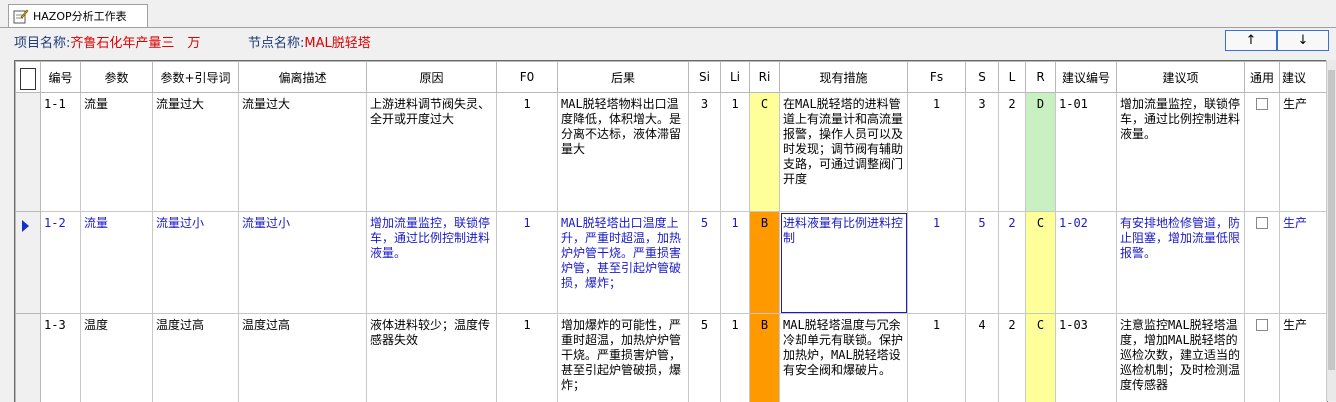 Image resolution: width=1336 pixels, height=402 pixels. I want to click on cell-cause: 增加流量监控，联锁停车，通过比例控制进料液量。, so click(432, 263).